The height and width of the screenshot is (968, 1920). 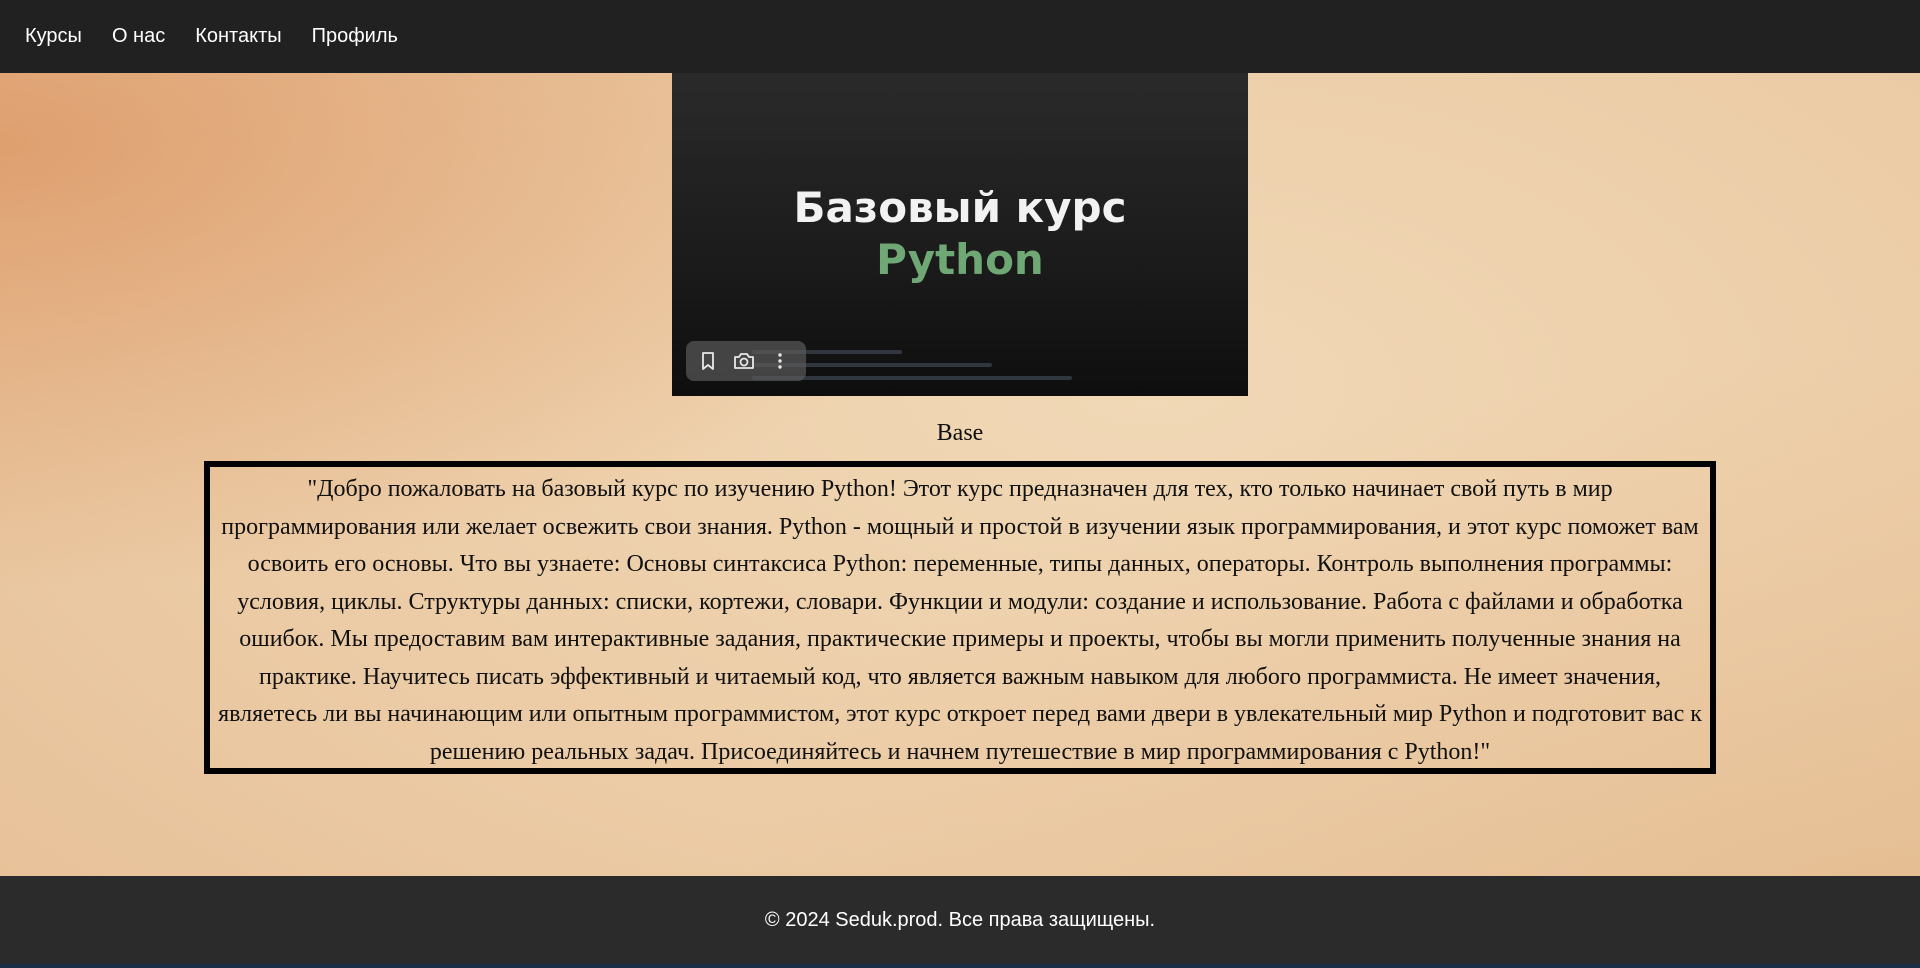 What do you see at coordinates (960, 207) in the screenshot?
I see `banner-title: Базовый курс` at bounding box center [960, 207].